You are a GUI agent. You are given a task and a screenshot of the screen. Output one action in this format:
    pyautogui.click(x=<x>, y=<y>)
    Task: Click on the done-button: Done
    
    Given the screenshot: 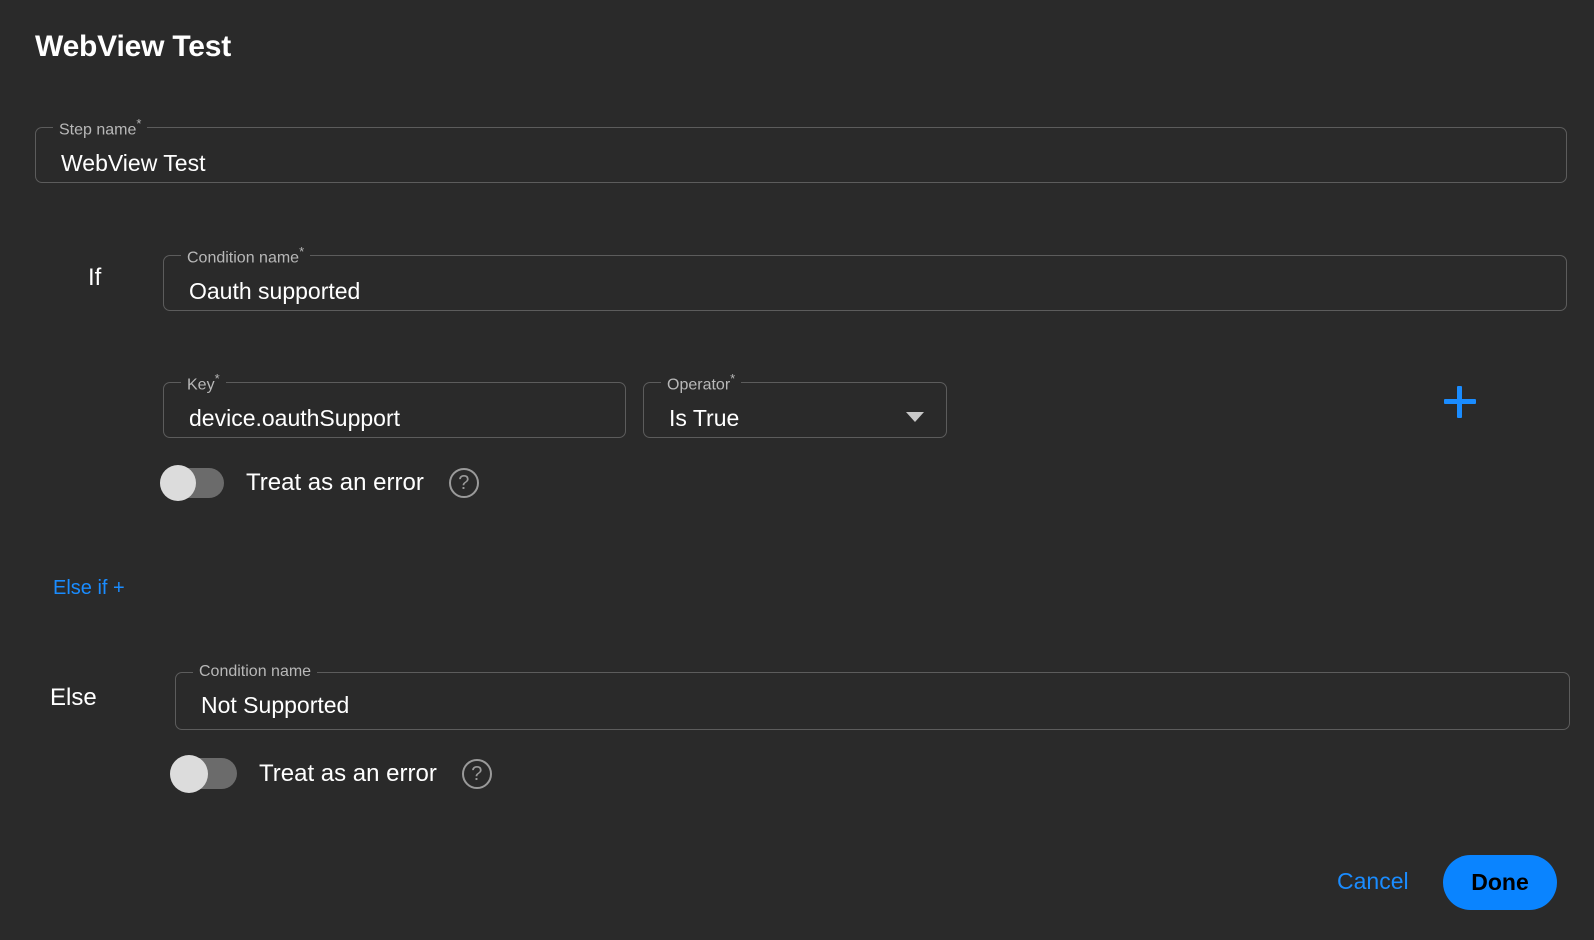 What is the action you would take?
    pyautogui.click(x=1500, y=882)
    